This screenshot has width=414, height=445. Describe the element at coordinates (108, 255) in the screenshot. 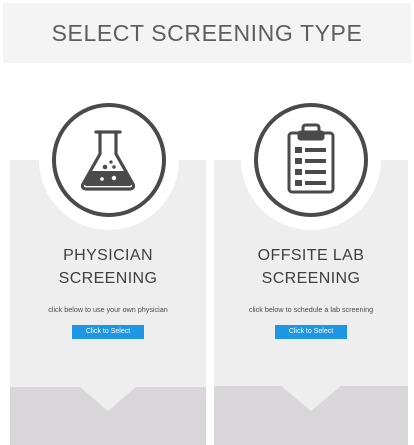

I see `card-title-line1: PHYSICIAN` at that location.